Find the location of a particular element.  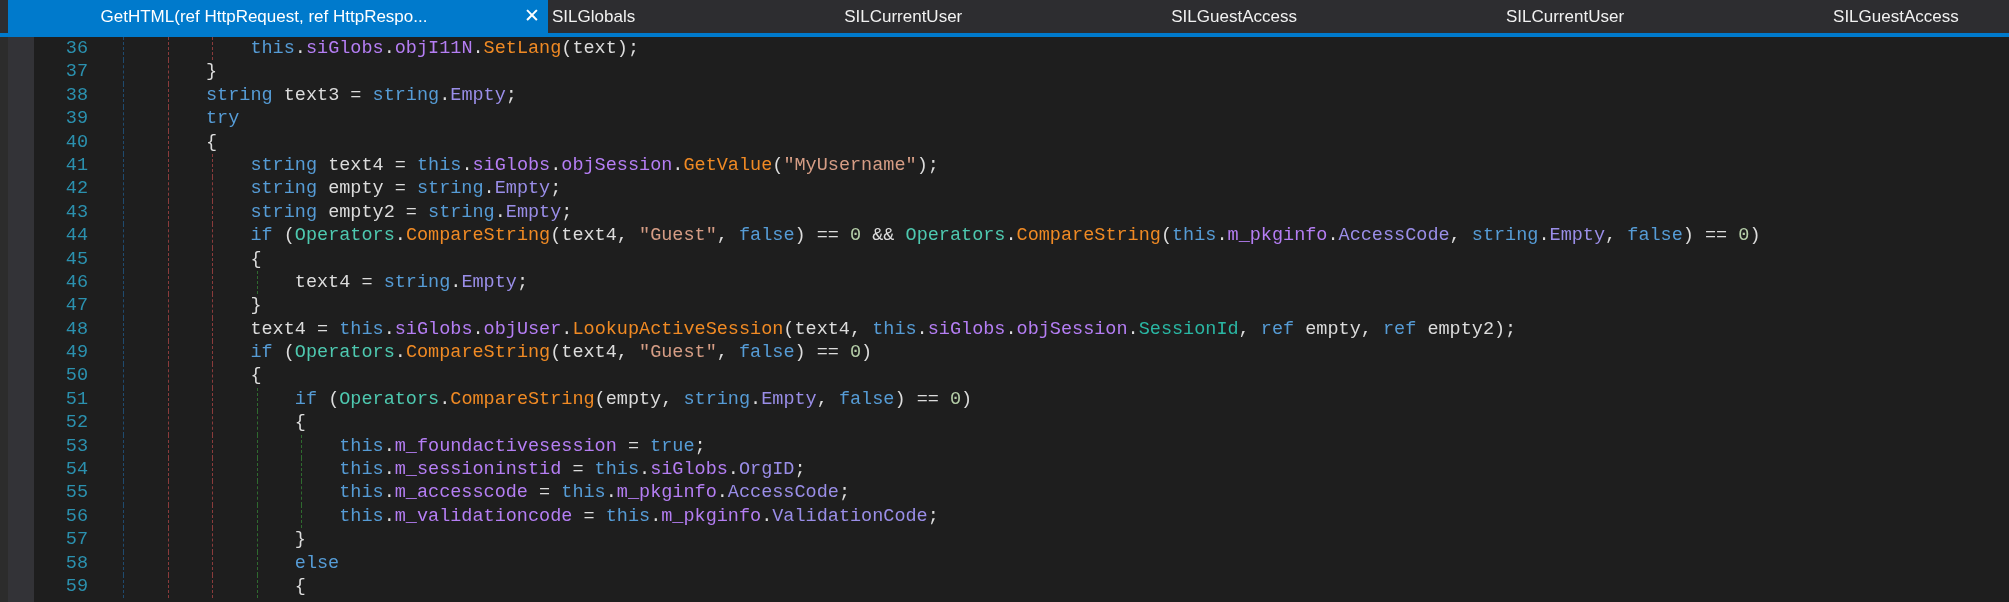

code-line: this.siGlobs.objI11N.SetLang(text); is located at coordinates (444, 48).